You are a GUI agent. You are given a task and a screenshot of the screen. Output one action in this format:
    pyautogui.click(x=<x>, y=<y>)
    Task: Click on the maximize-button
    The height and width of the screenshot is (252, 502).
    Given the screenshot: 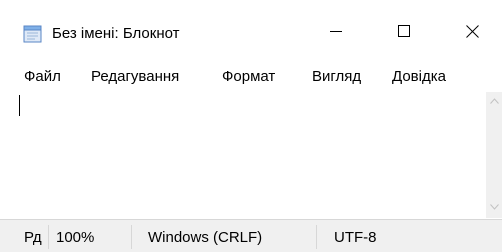 What is the action you would take?
    pyautogui.click(x=404, y=31)
    